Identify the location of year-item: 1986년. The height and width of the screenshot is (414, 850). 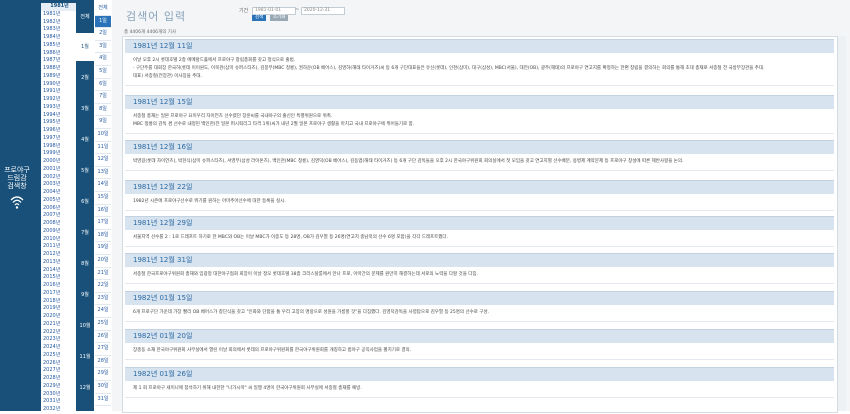
(58, 54).